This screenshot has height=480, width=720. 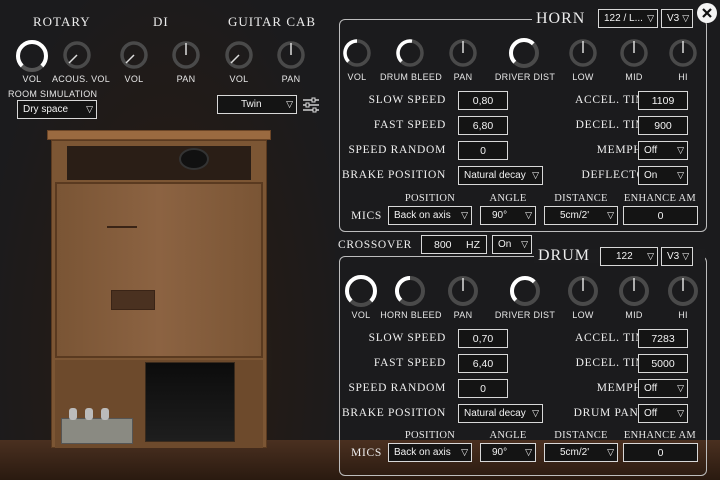 I want to click on drum-low-label: LOW, so click(x=583, y=315).